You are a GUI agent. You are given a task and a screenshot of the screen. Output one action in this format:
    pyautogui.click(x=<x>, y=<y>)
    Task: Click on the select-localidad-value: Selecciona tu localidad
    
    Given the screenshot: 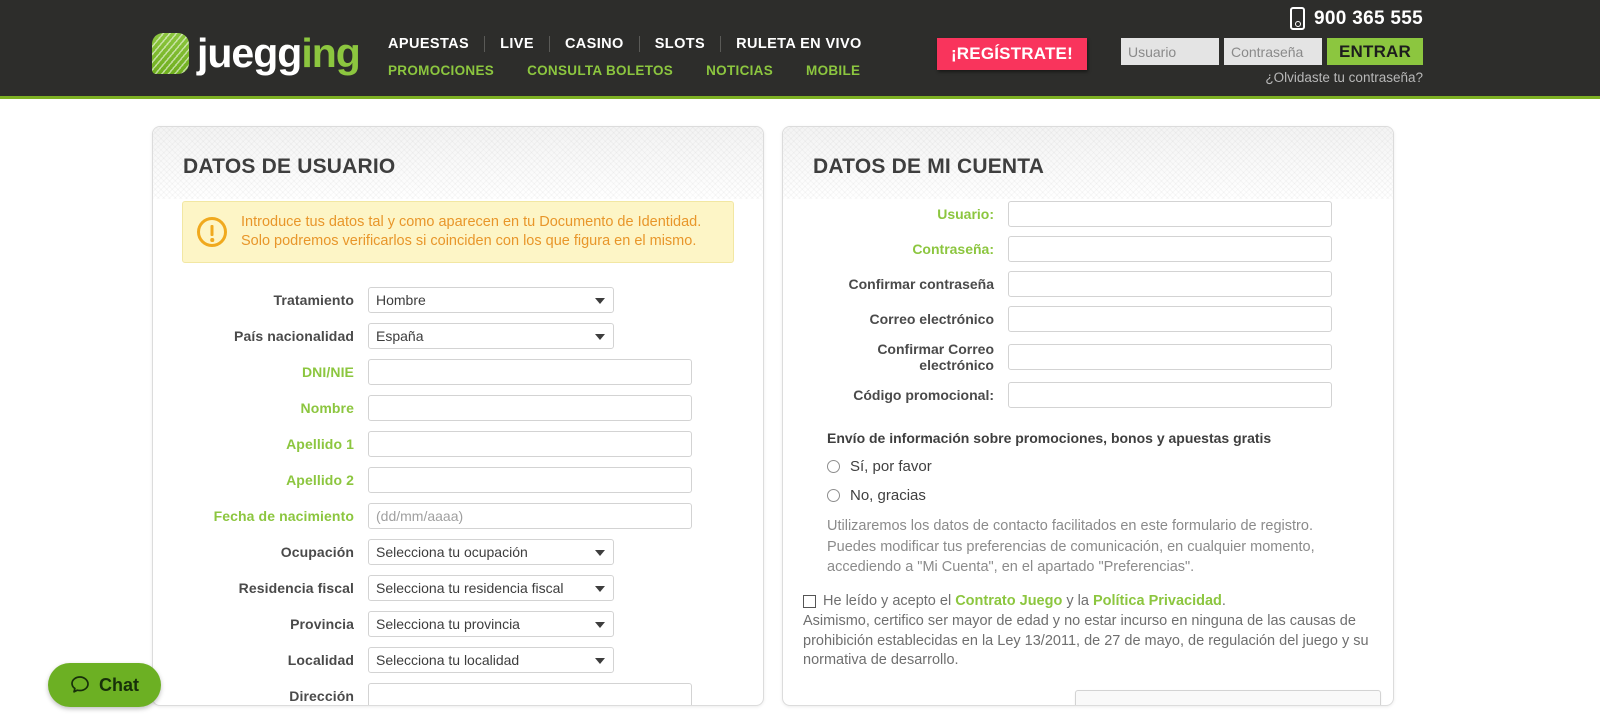 What is the action you would take?
    pyautogui.click(x=448, y=660)
    